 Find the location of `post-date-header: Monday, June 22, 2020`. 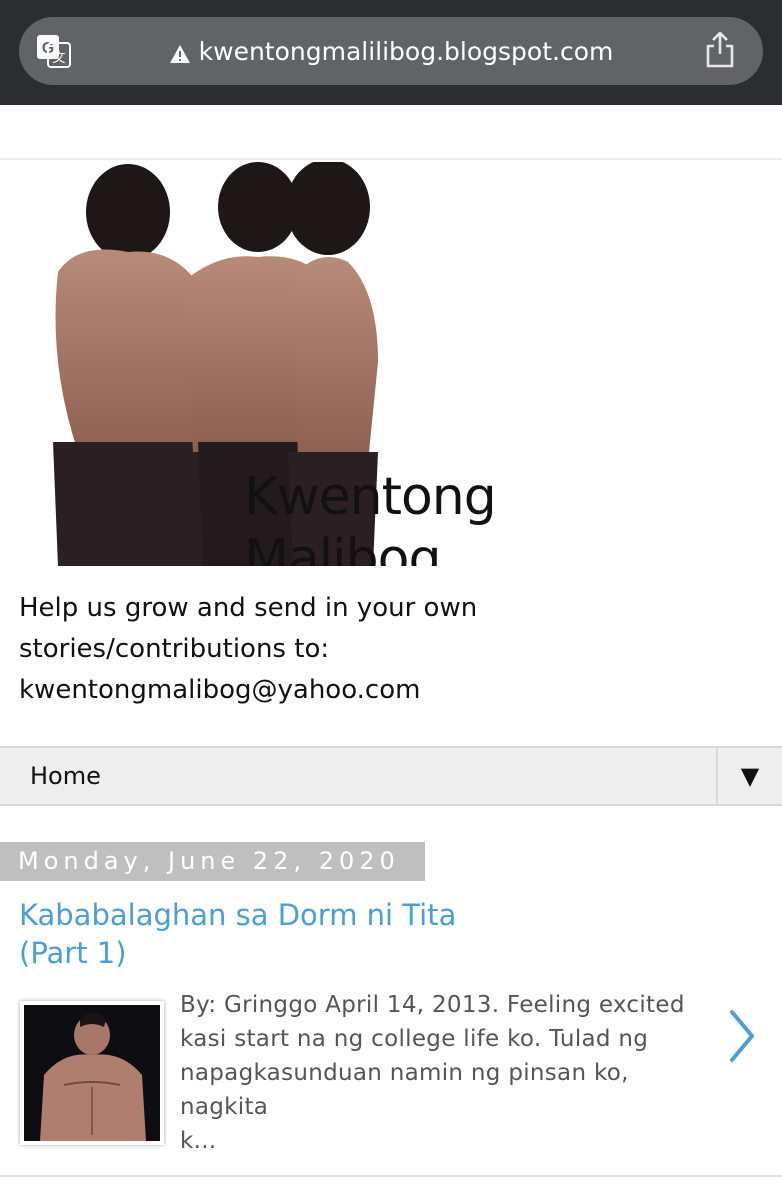

post-date-header: Monday, June 22, 2020 is located at coordinates (212, 861).